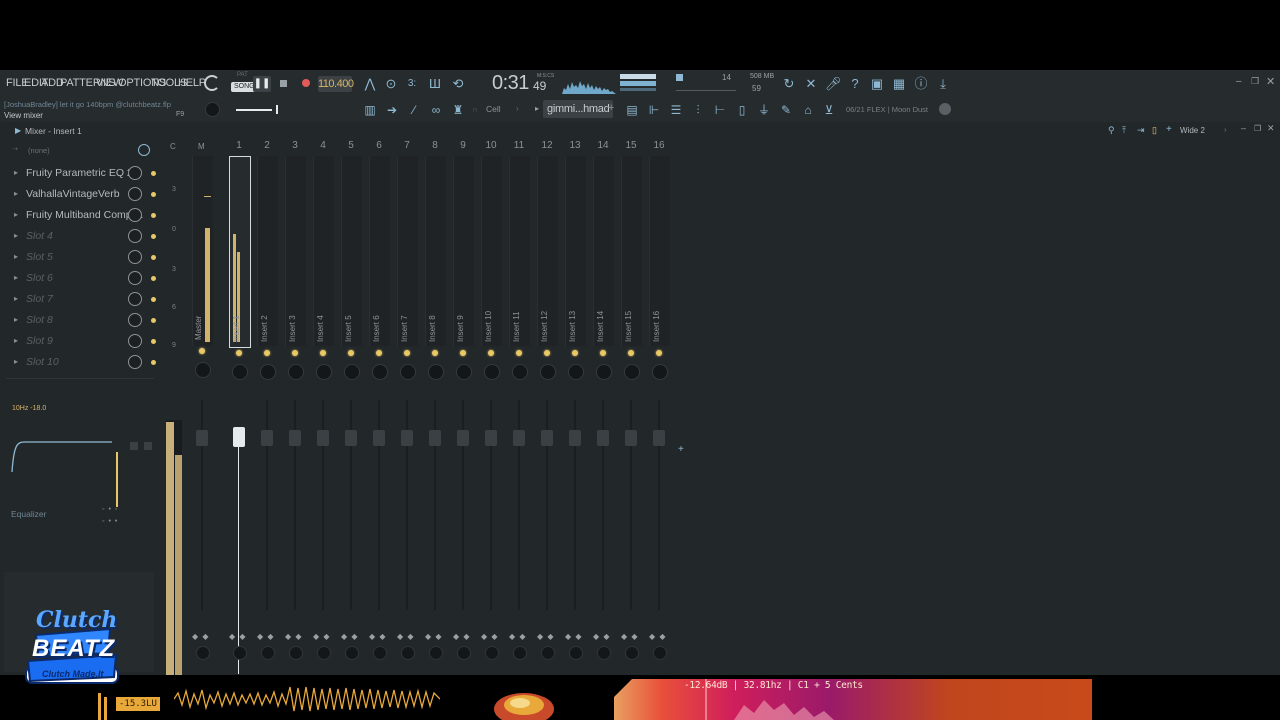  Describe the element at coordinates (519, 407) in the screenshot. I see `mixer-strip-insert-11: 11 Insert 11 ◆ ◆` at that location.